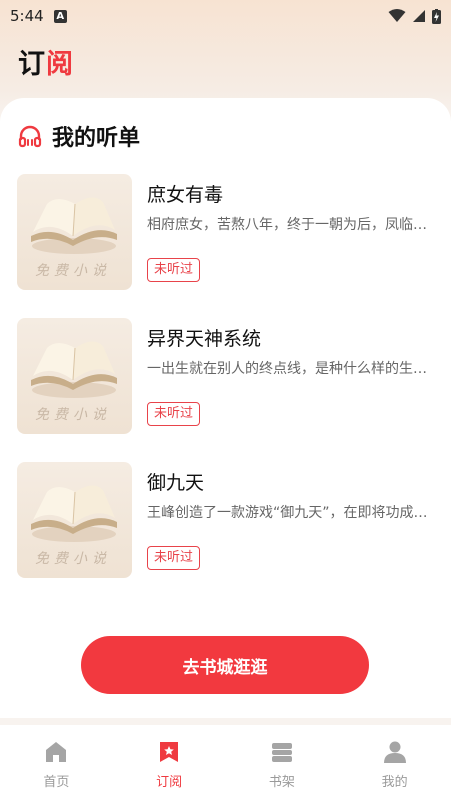 This screenshot has width=451, height=803. I want to click on signal-icon, so click(419, 16).